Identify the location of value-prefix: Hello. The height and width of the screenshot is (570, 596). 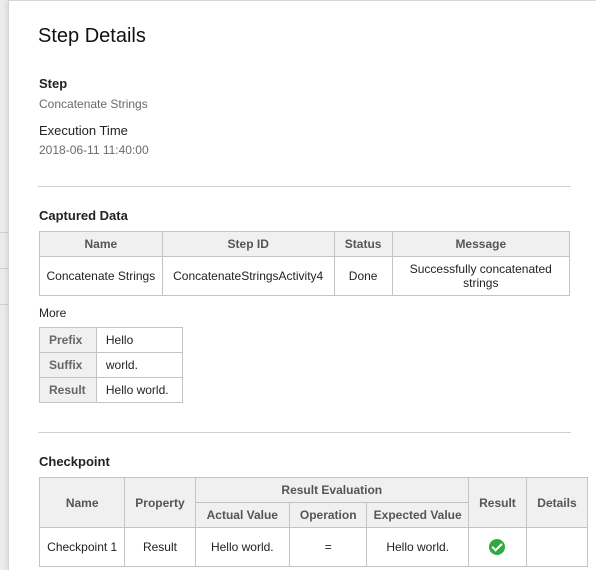
(139, 340).